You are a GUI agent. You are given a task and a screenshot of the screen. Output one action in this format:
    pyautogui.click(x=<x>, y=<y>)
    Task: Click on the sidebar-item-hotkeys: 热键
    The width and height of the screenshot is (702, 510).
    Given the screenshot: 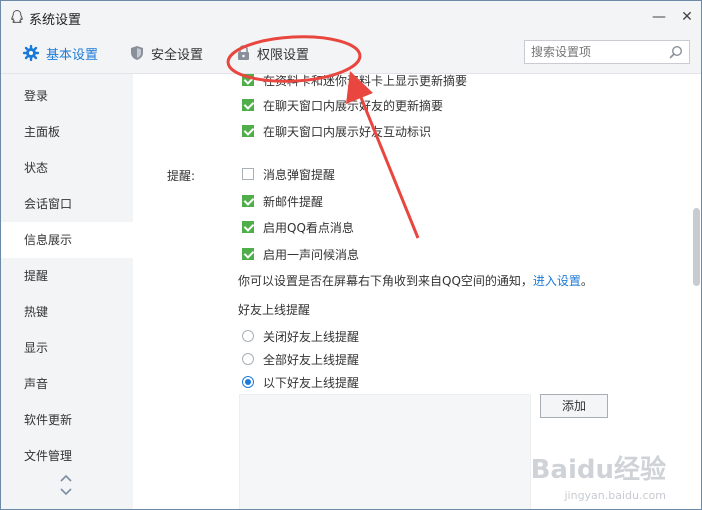 What is the action you would take?
    pyautogui.click(x=67, y=312)
    